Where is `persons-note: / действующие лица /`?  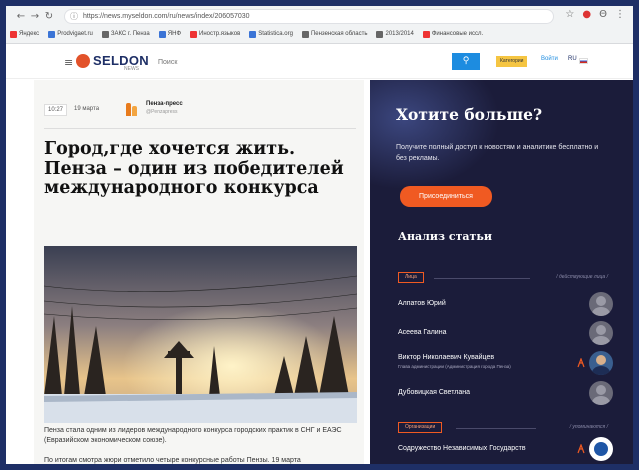 persons-note: / действующие лица / is located at coordinates (582, 277).